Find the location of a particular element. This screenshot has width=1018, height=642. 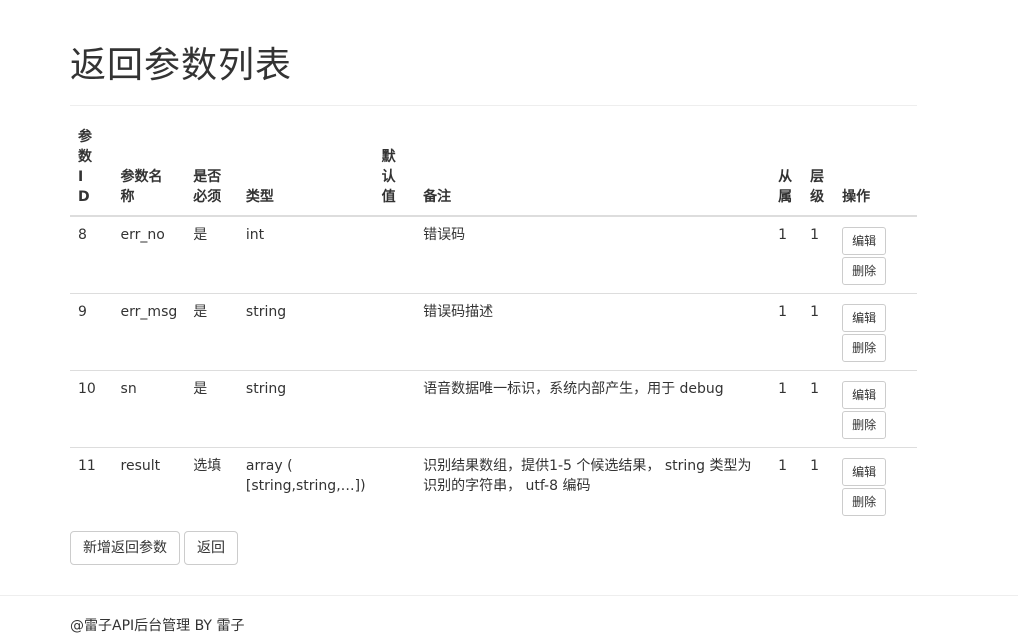

header-type: 类型 is located at coordinates (305, 172).